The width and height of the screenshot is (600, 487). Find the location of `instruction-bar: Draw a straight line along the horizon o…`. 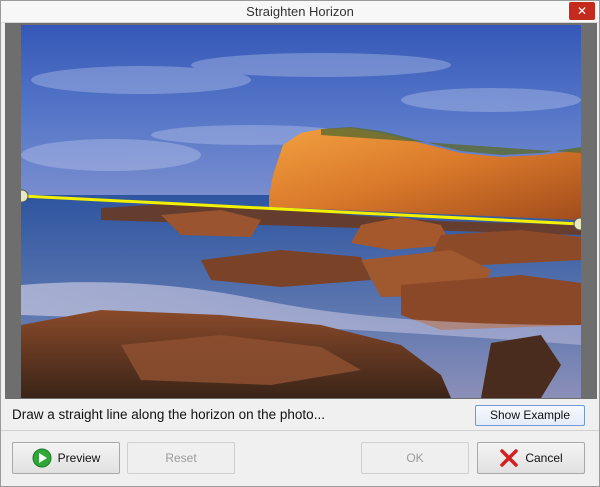

instruction-bar: Draw a straight line along the horizon o… is located at coordinates (300, 415).